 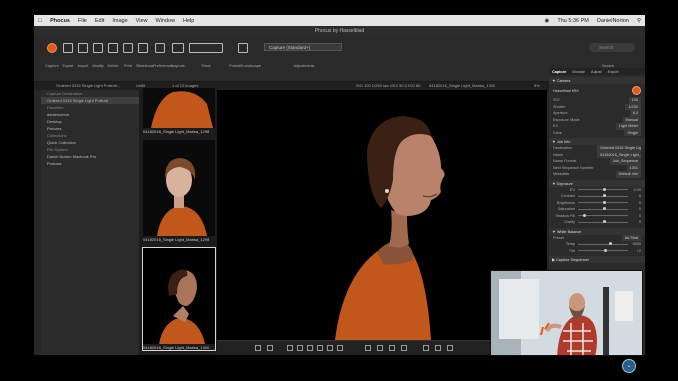 I want to click on menu-file: File, so click(x=82, y=21).